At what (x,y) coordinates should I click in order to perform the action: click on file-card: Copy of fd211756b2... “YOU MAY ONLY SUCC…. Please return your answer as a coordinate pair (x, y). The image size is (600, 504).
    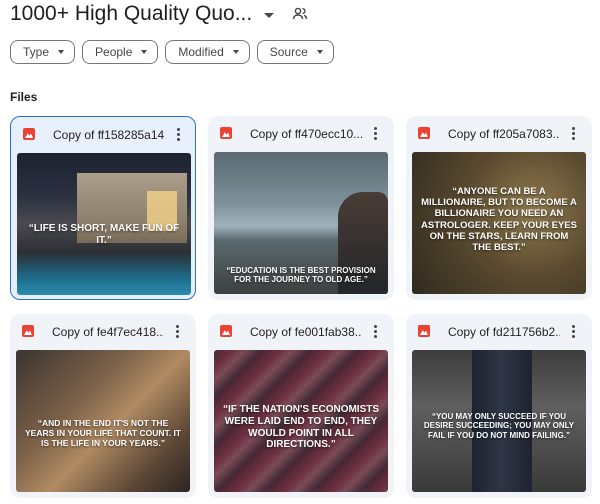
    Looking at the image, I should click on (499, 406).